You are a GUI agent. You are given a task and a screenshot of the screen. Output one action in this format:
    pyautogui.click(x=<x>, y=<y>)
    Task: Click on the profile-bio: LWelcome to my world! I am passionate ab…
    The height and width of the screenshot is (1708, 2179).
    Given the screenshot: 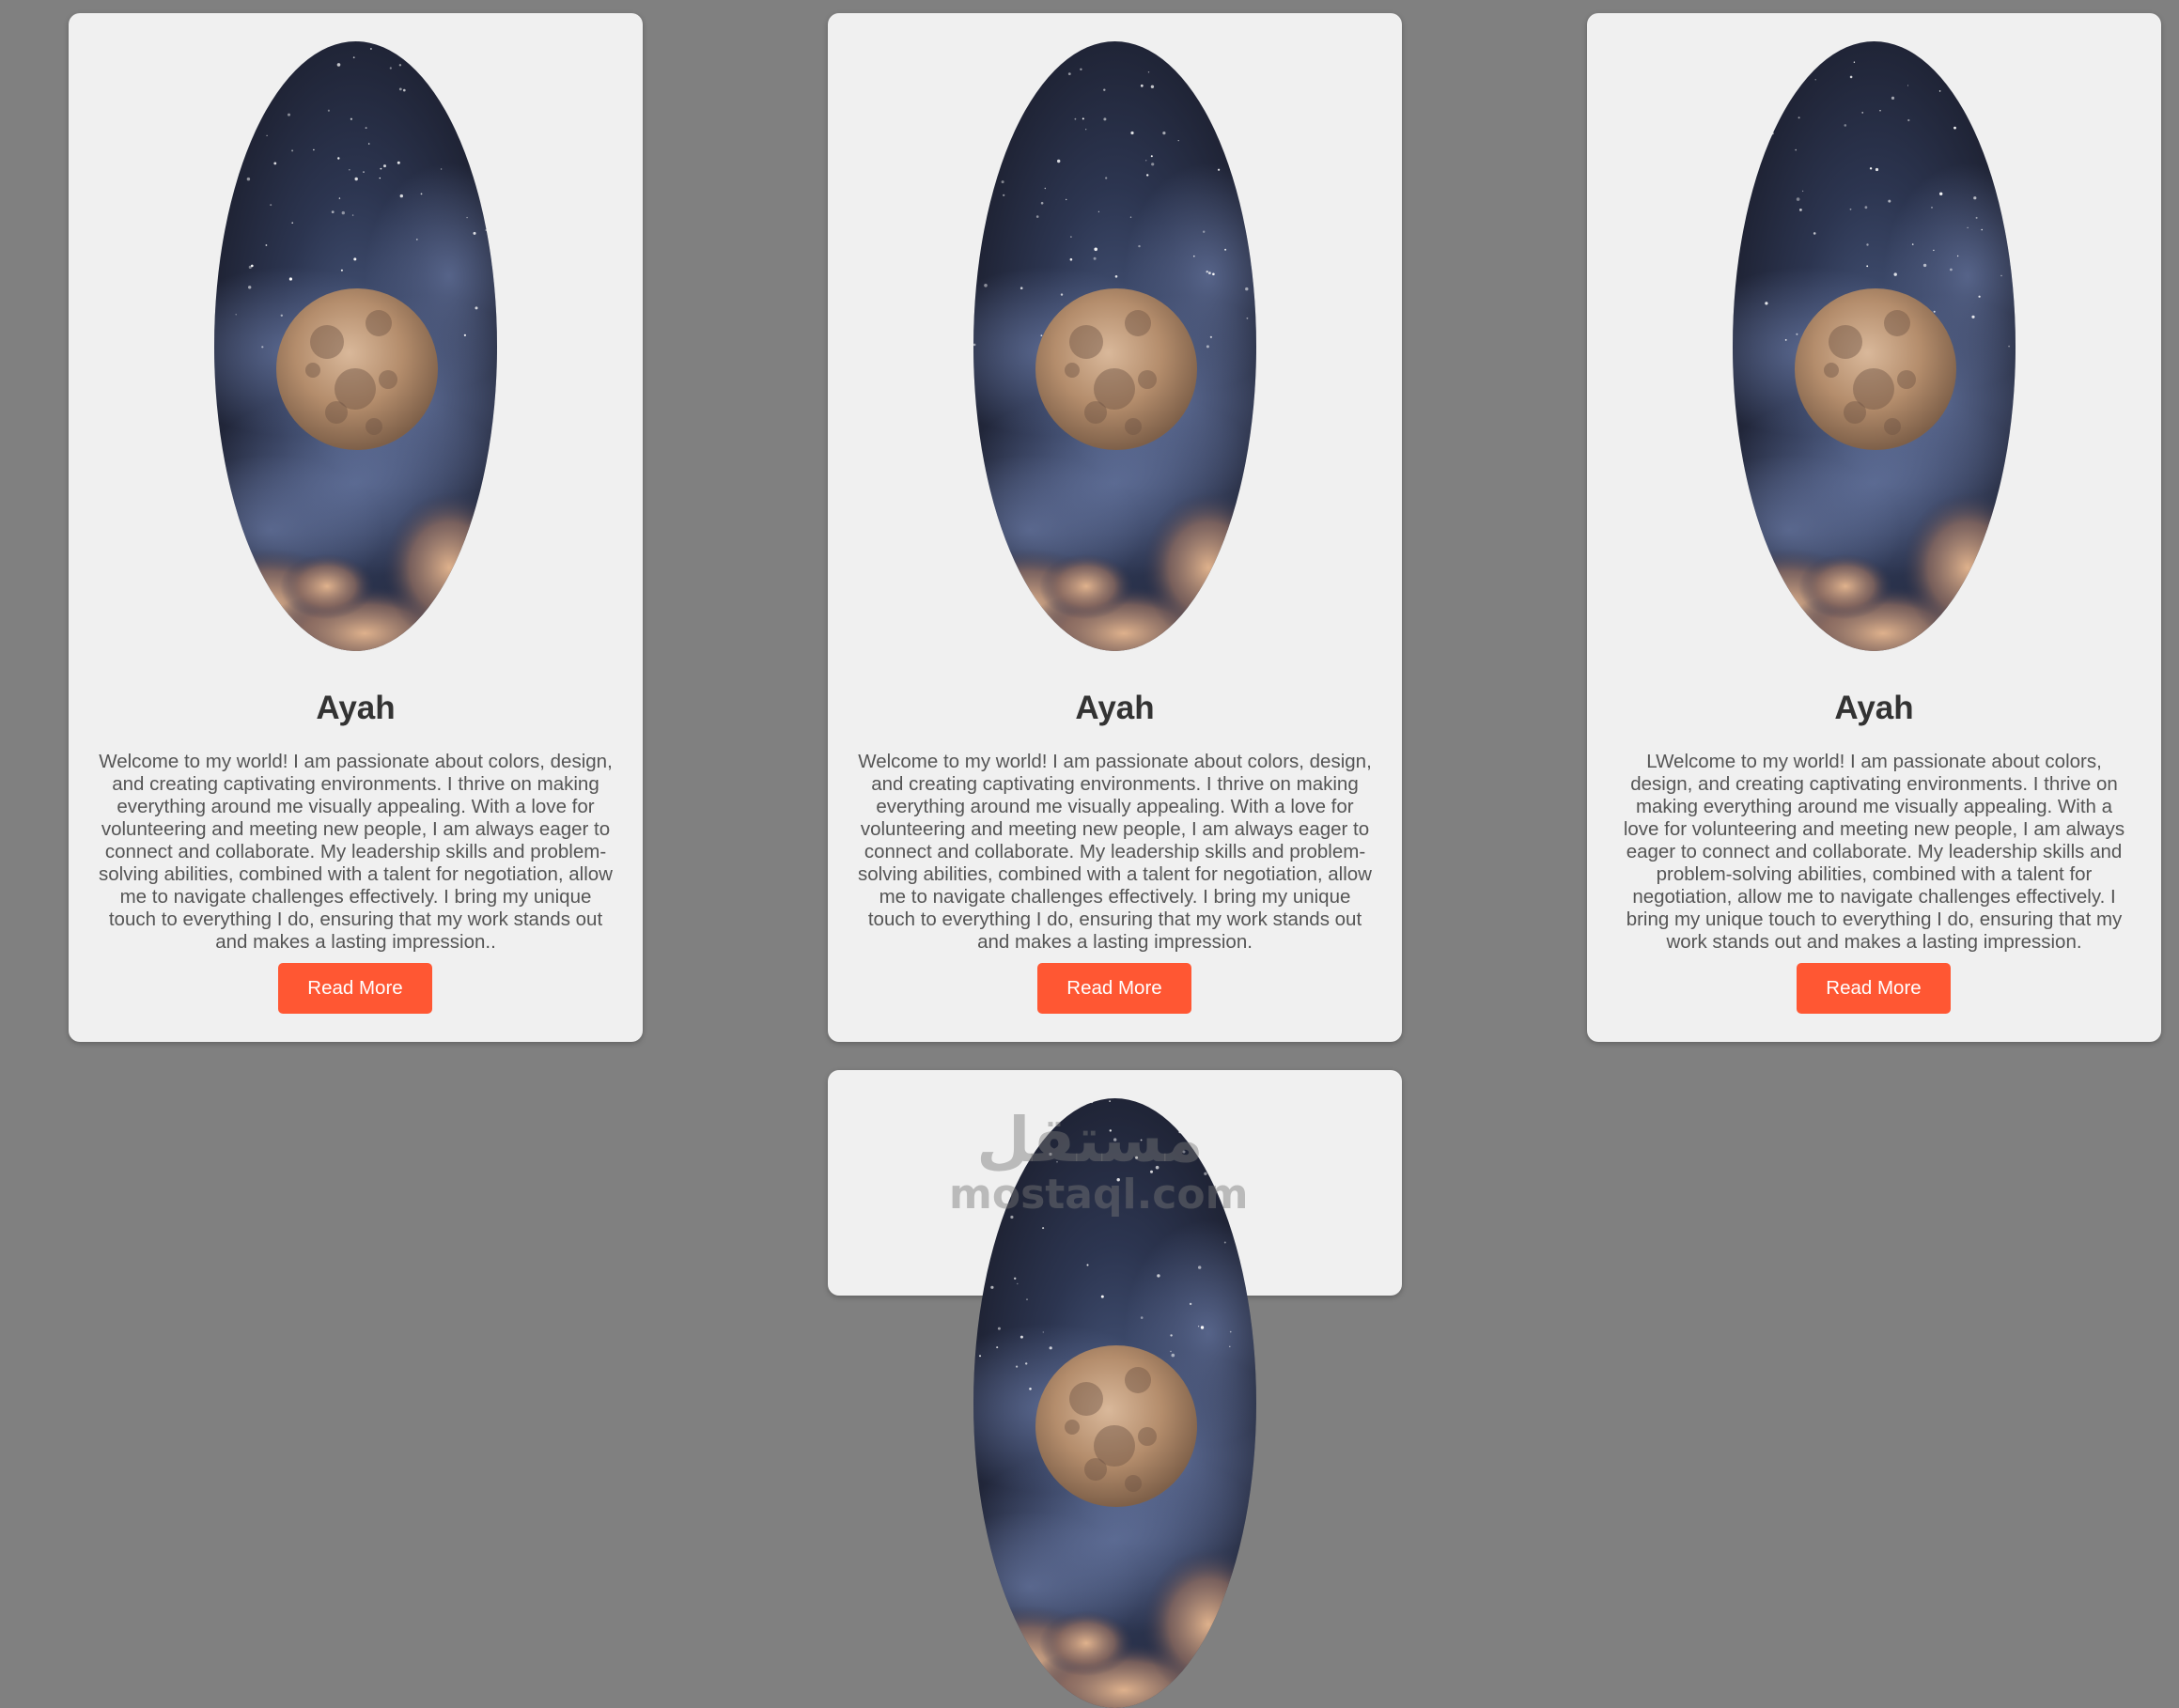 What is the action you would take?
    pyautogui.click(x=1874, y=852)
    